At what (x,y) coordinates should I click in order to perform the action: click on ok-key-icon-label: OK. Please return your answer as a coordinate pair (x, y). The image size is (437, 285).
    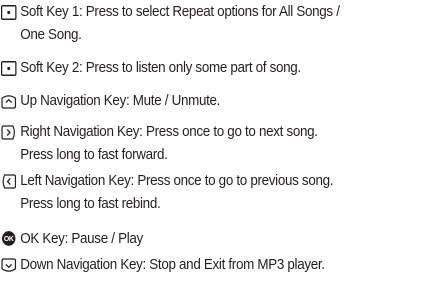
    Looking at the image, I should click on (9, 238).